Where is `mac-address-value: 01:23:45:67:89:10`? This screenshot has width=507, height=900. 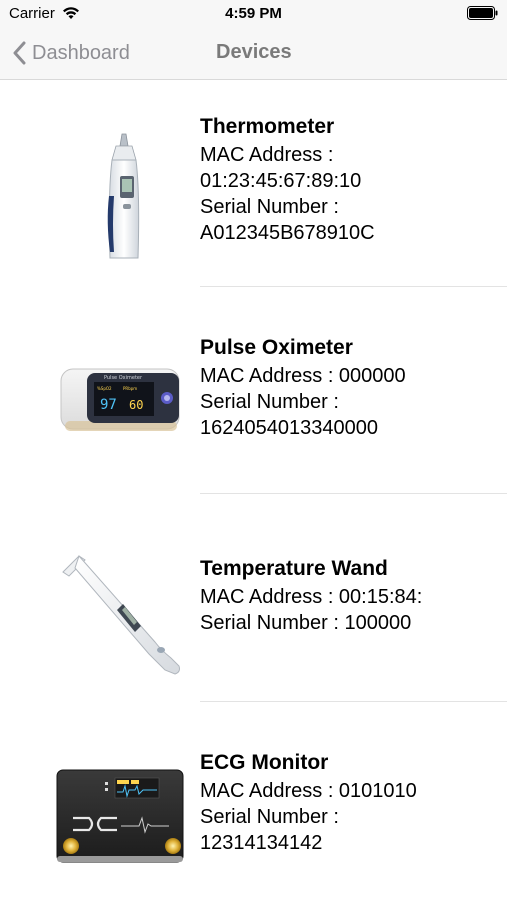
mac-address-value: 01:23:45:67:89:10 is located at coordinates (281, 181).